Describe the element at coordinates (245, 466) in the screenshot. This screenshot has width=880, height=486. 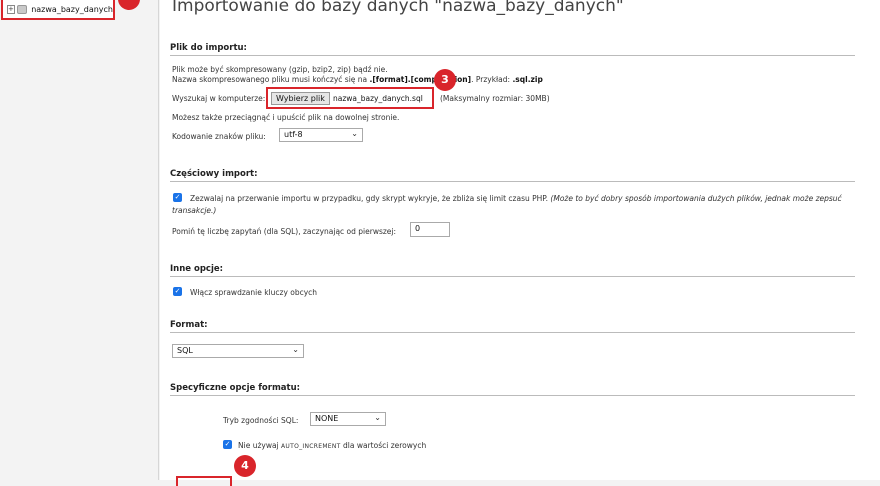
I see `step-badge-4: 4` at that location.